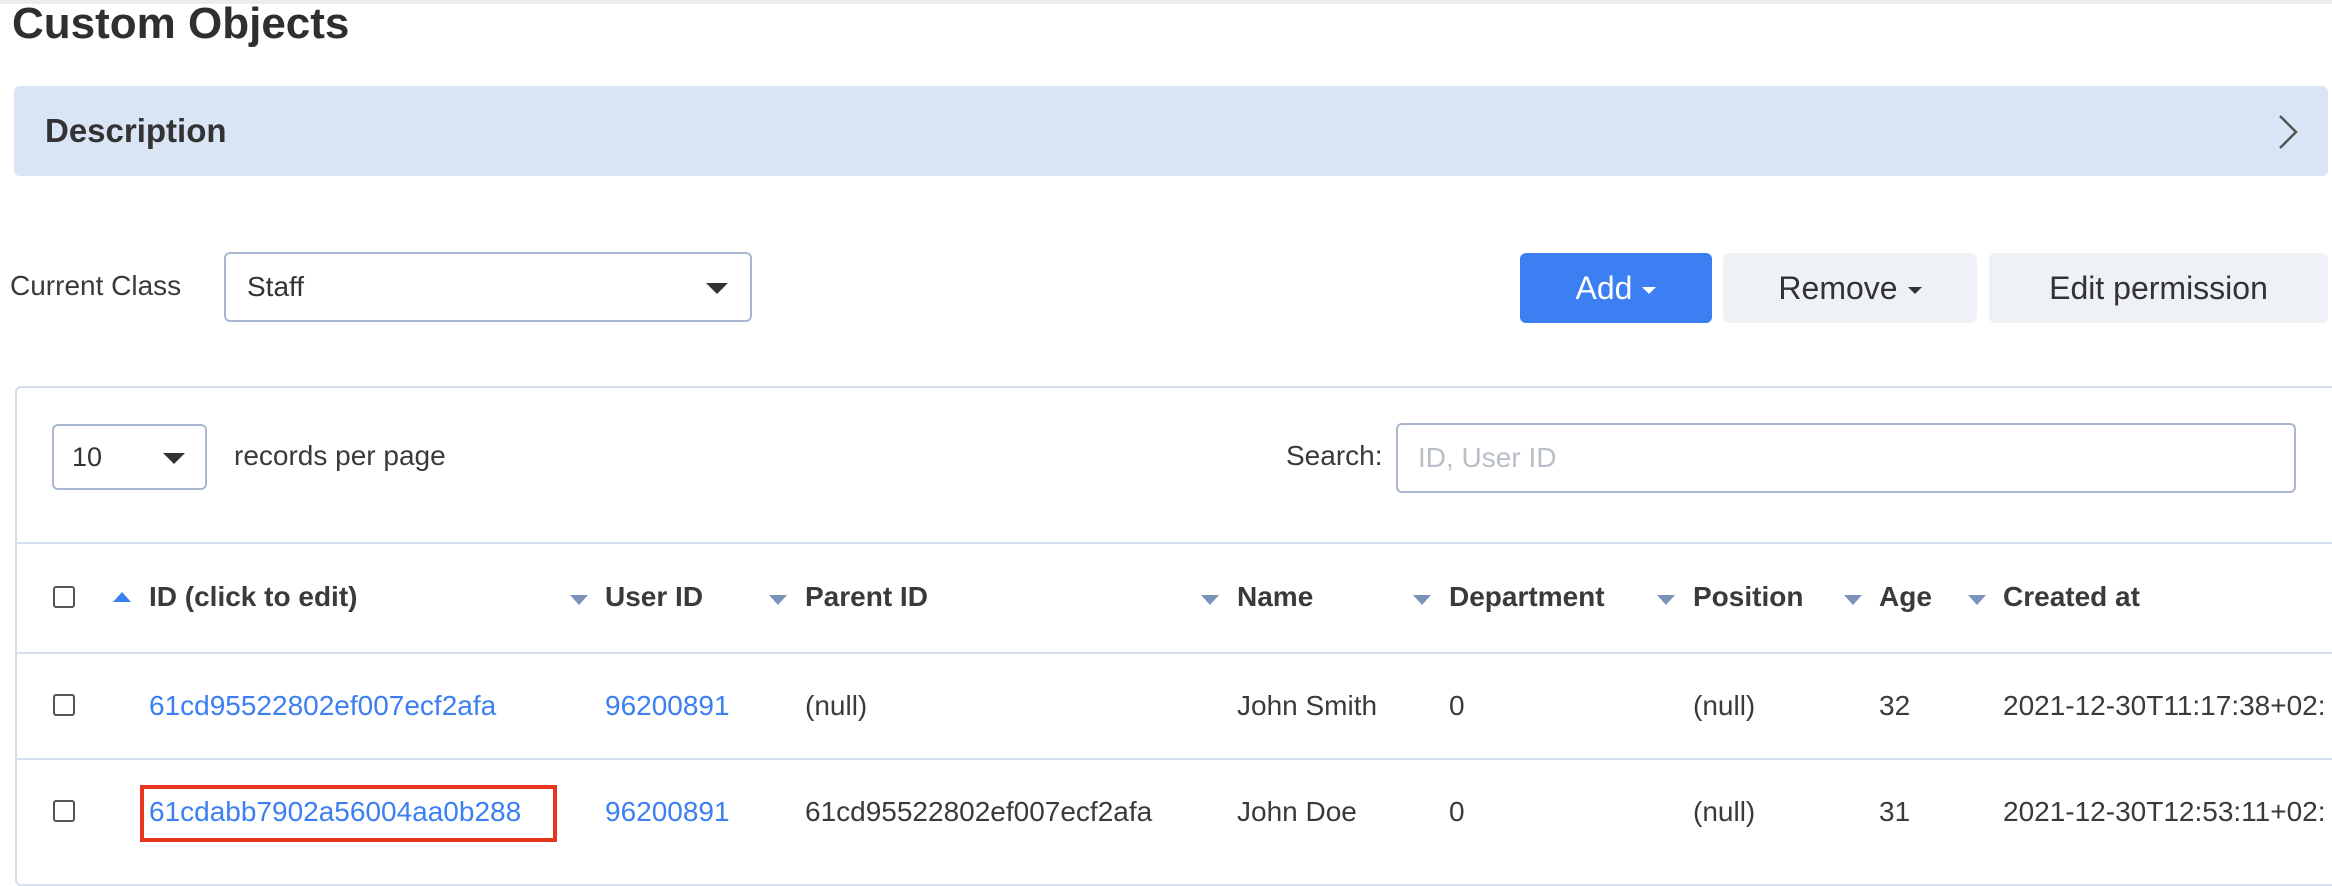 The image size is (2332, 886). What do you see at coordinates (1895, 705) in the screenshot?
I see `age-cell: 32` at bounding box center [1895, 705].